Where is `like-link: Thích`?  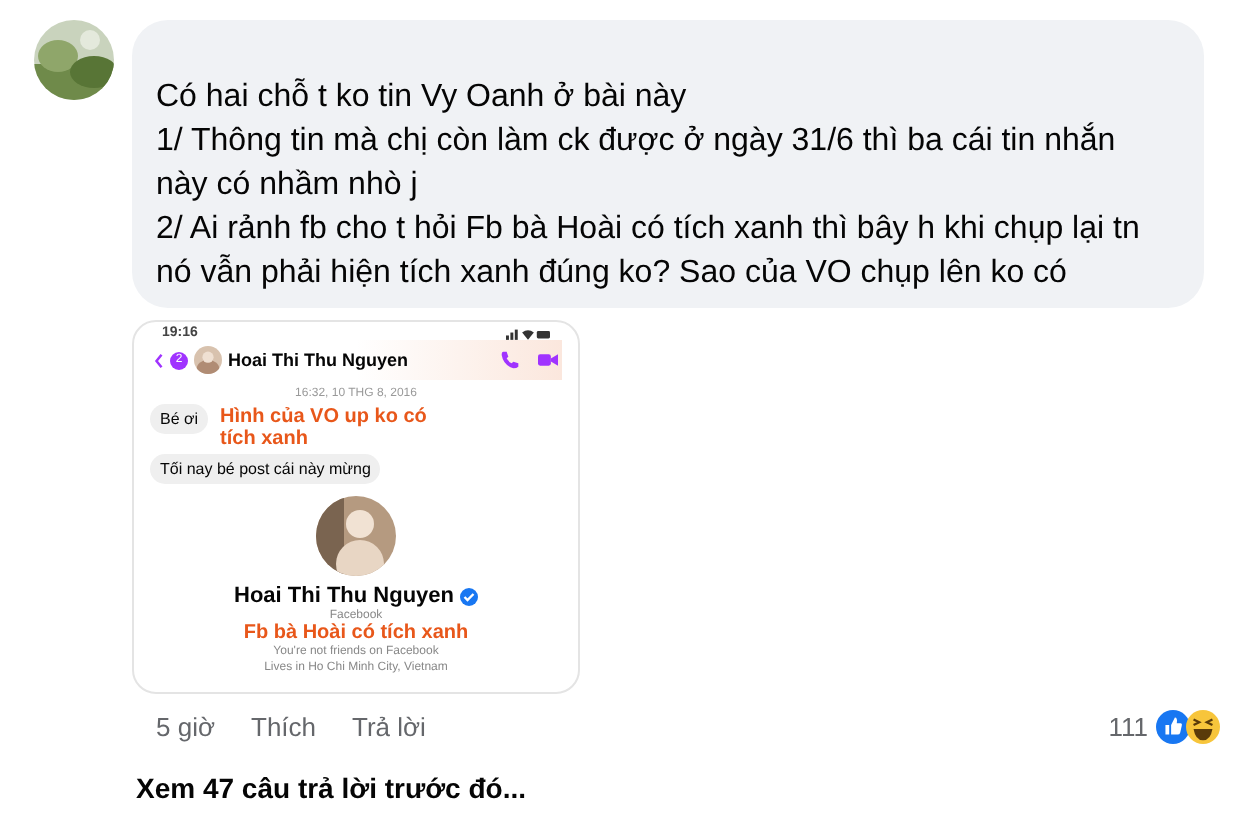 like-link: Thích is located at coordinates (284, 727).